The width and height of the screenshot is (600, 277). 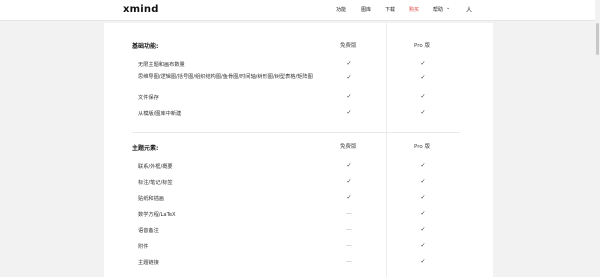 I want to click on scrollbar-thumb, so click(x=597, y=39).